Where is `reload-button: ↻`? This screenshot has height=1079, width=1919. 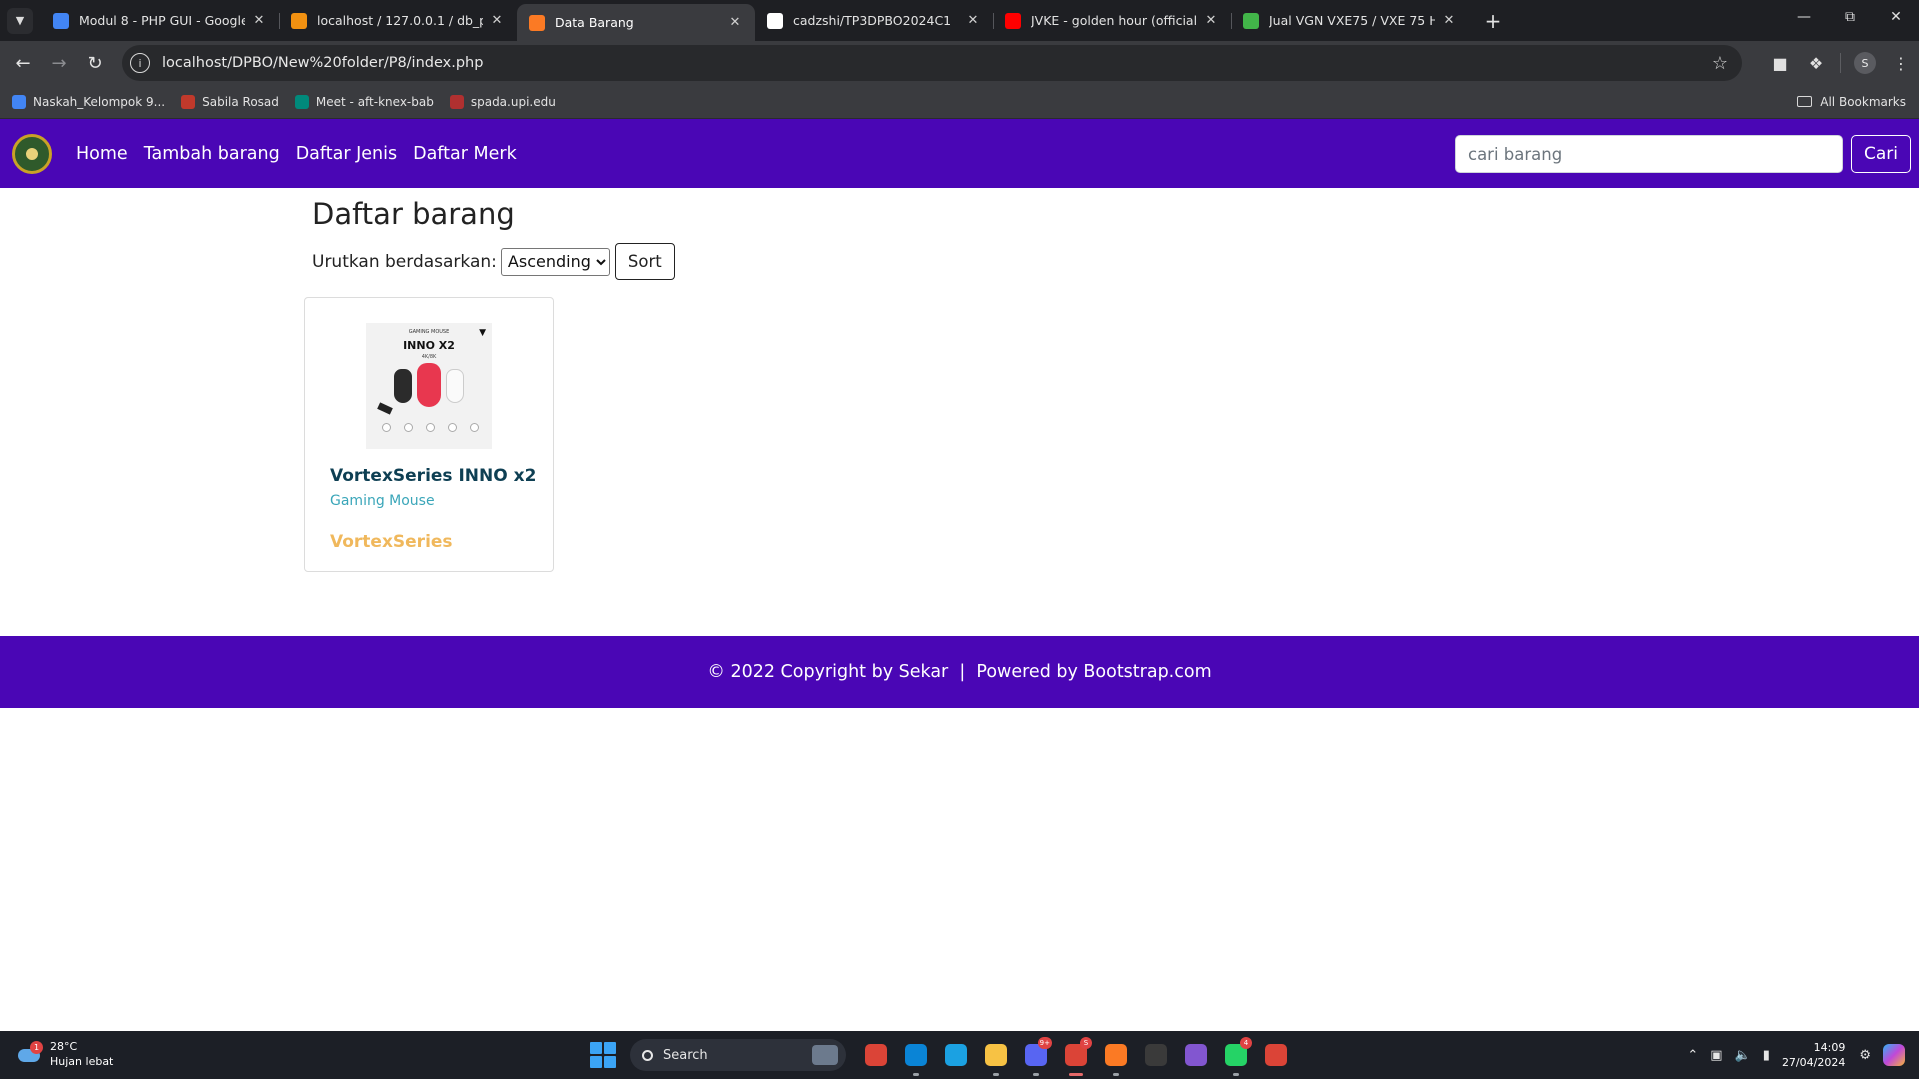 reload-button: ↻ is located at coordinates (95, 63).